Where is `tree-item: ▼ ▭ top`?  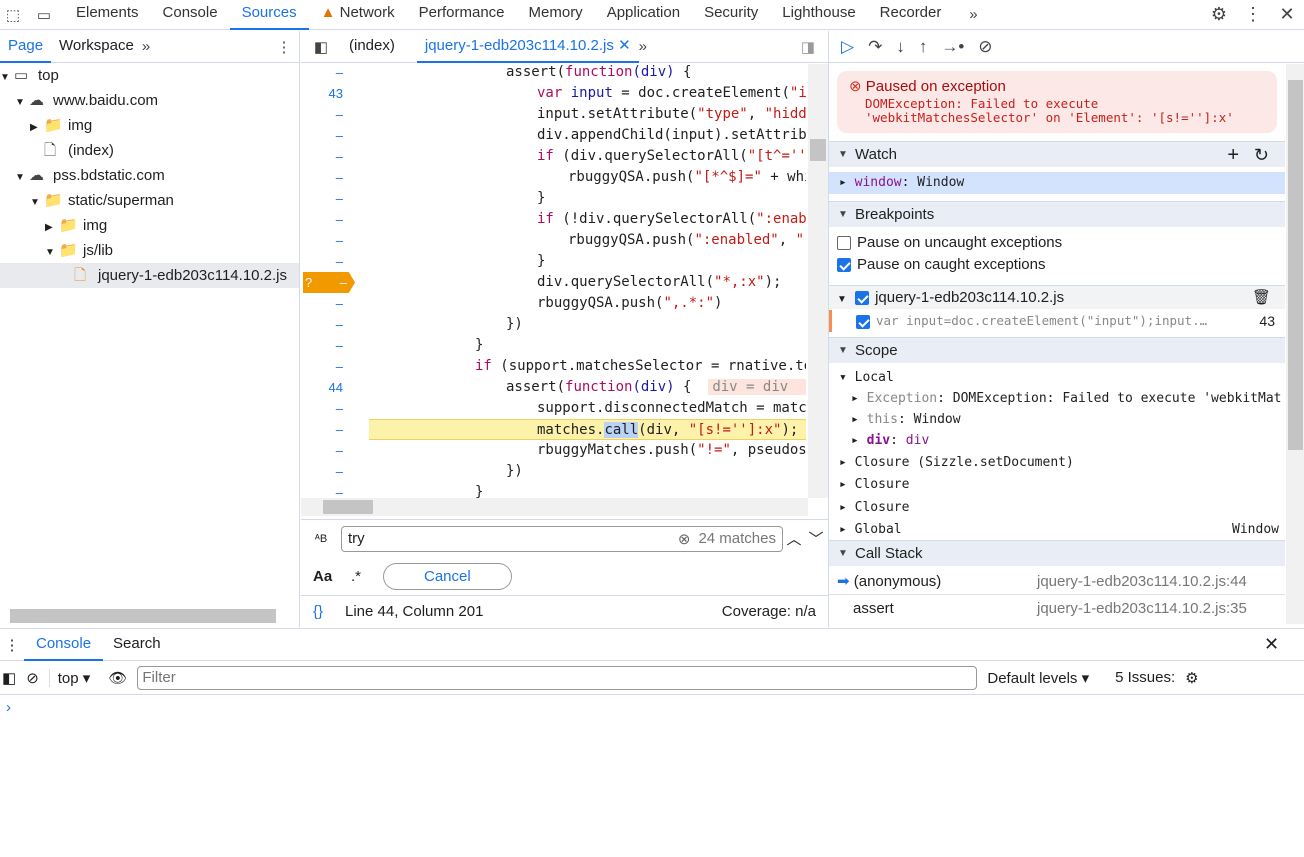 tree-item: ▼ ▭ top is located at coordinates (149, 75).